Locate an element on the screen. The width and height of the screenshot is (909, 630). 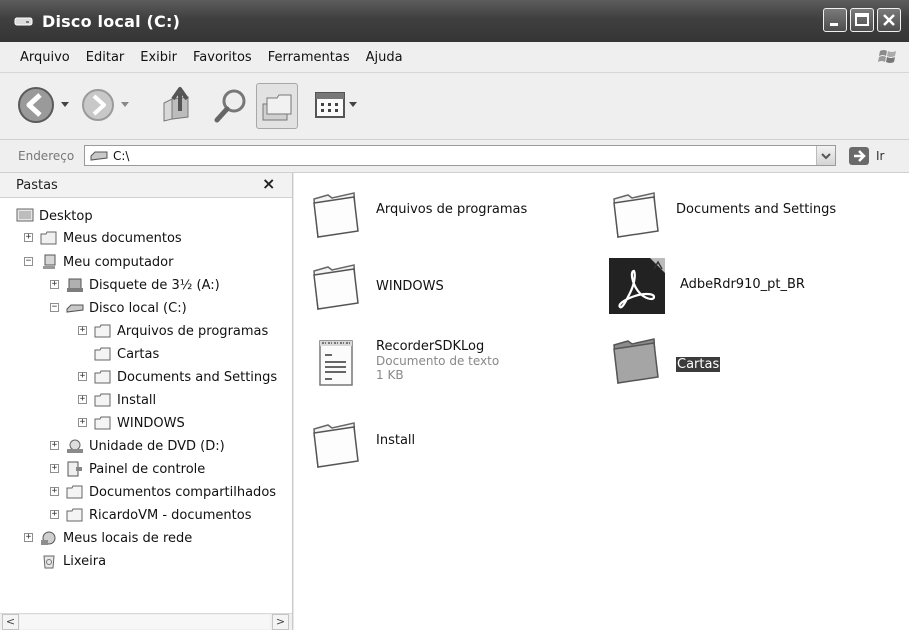
chevron-down-icon is located at coordinates (826, 156).